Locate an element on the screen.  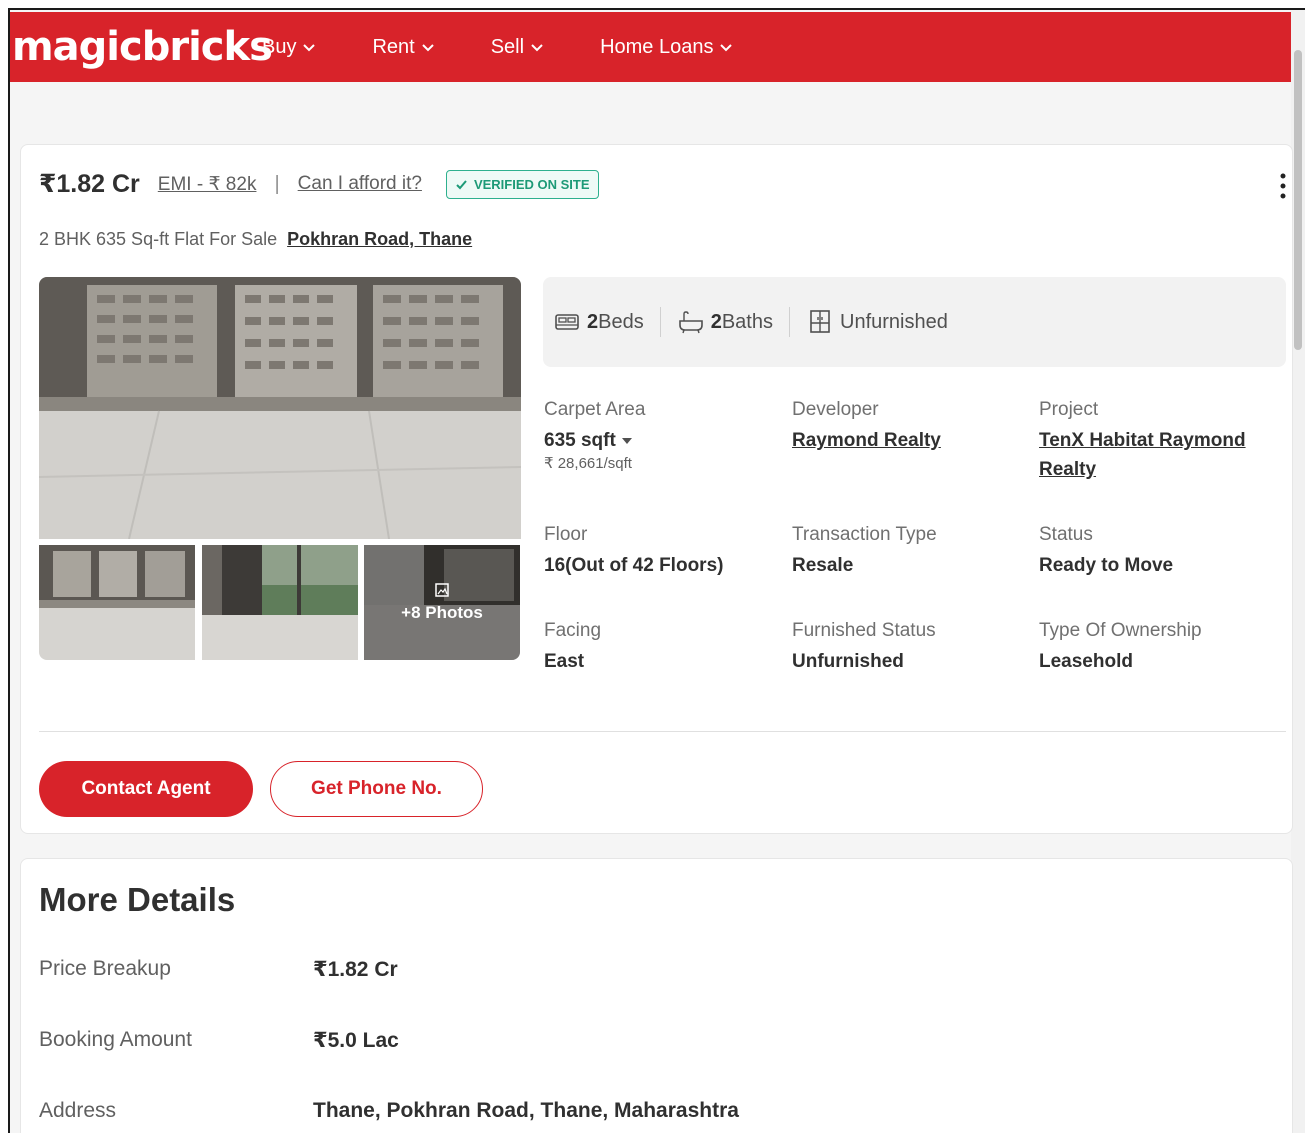
carpet-area-label: Carpet Area is located at coordinates (595, 409).